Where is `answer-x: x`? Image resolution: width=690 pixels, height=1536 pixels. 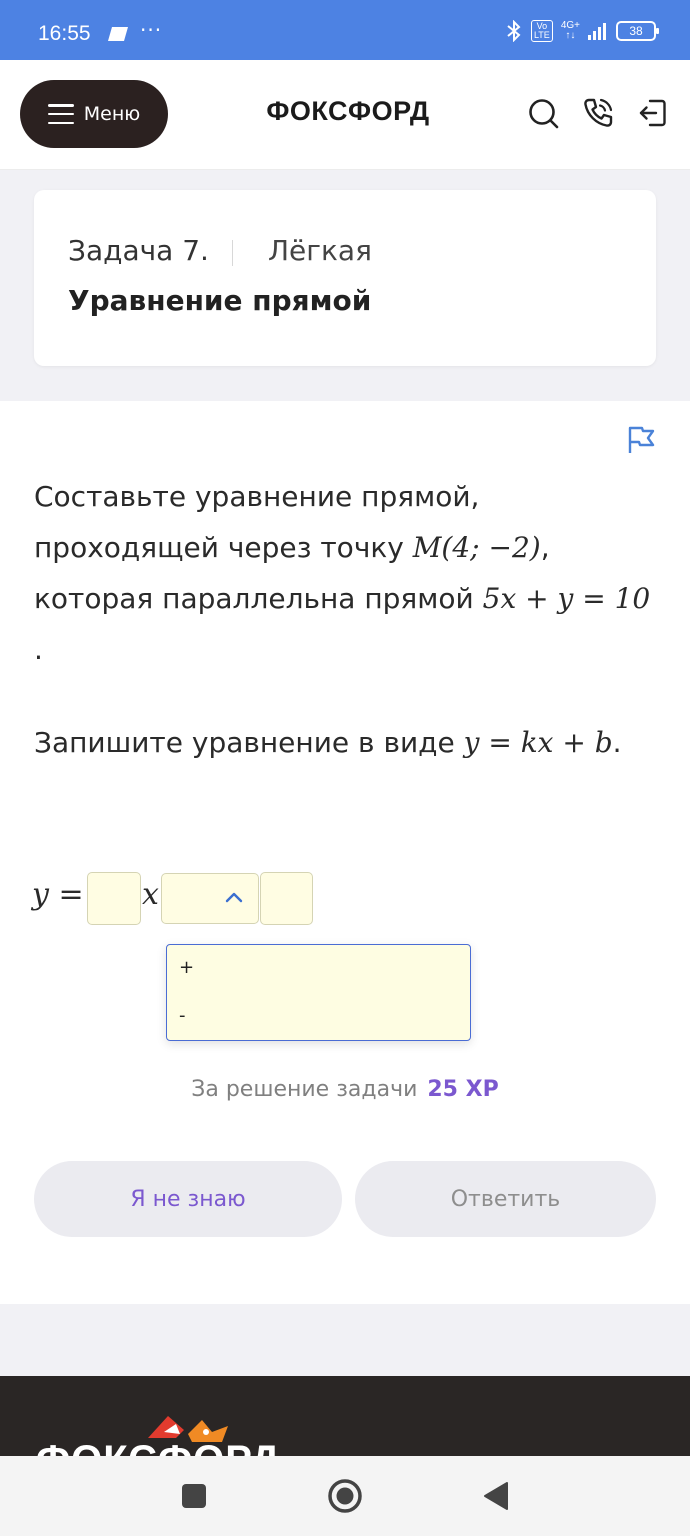
answer-x: x is located at coordinates (150, 894).